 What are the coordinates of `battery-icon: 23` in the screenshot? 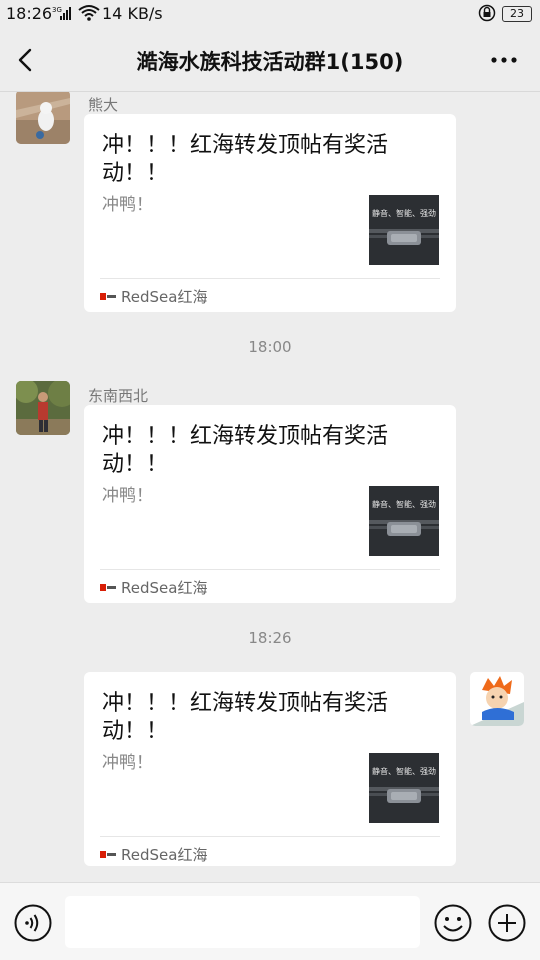 It's located at (517, 14).